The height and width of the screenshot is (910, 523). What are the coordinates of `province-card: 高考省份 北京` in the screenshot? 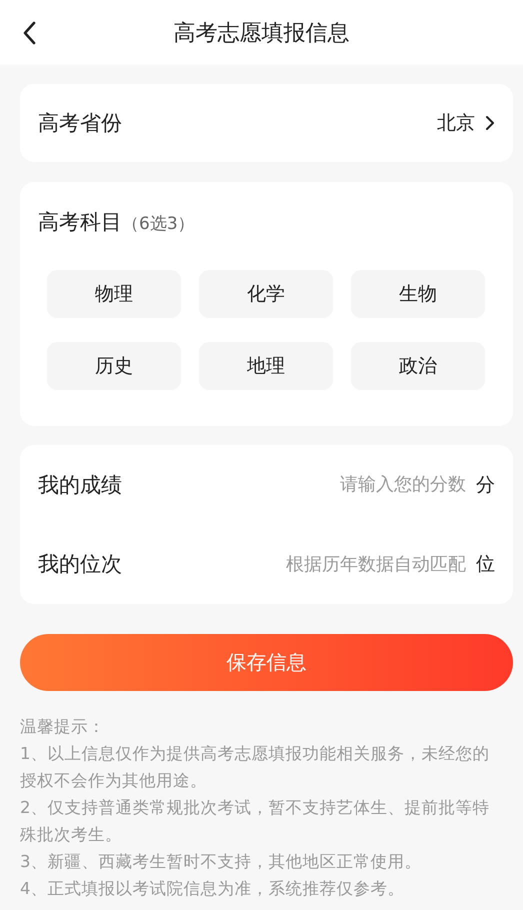 It's located at (266, 123).